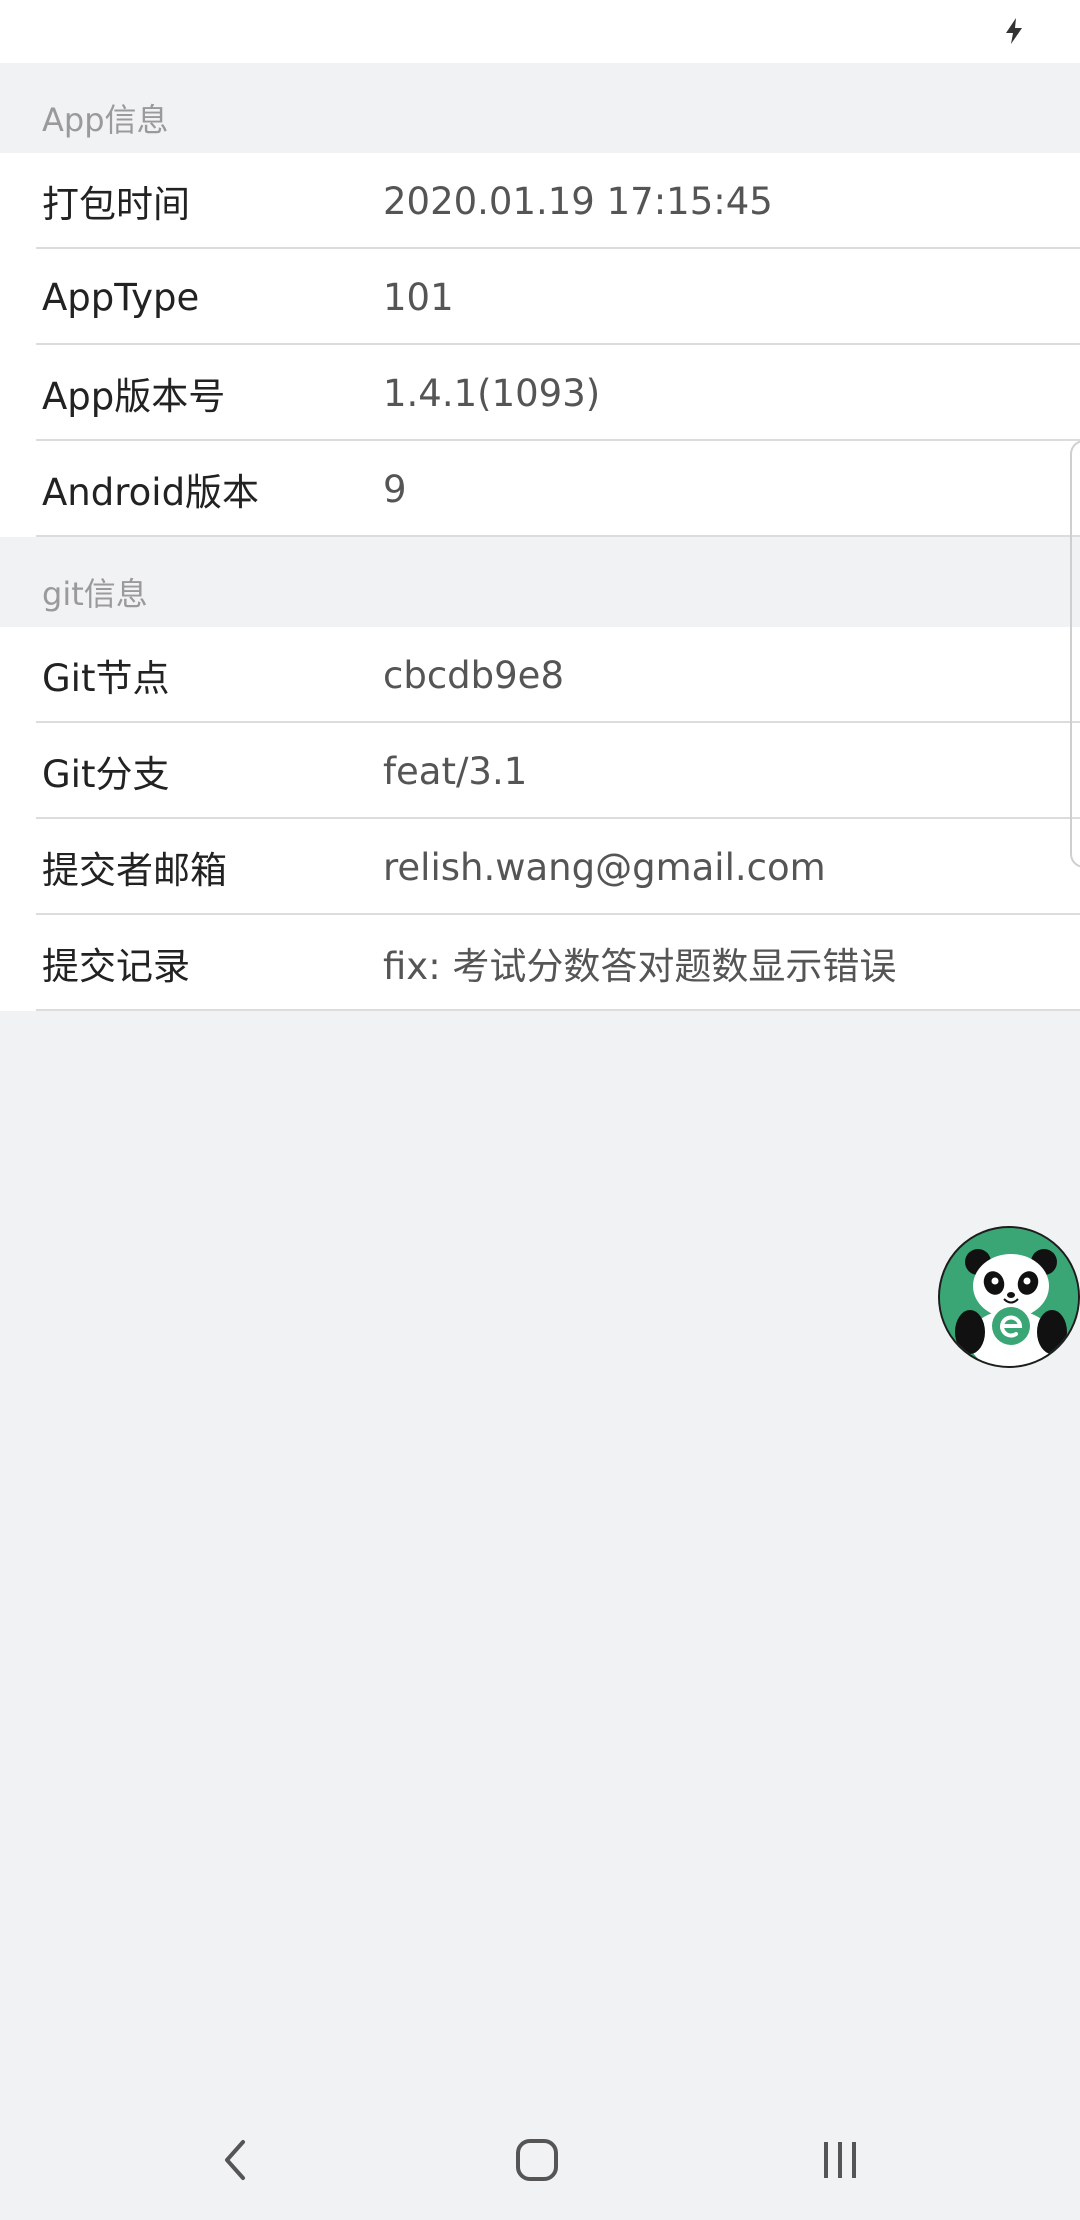 The height and width of the screenshot is (2220, 1080). I want to click on info-row-commit-message: 提交记录 fix: 考试分数答对题数显示错误, so click(540, 963).